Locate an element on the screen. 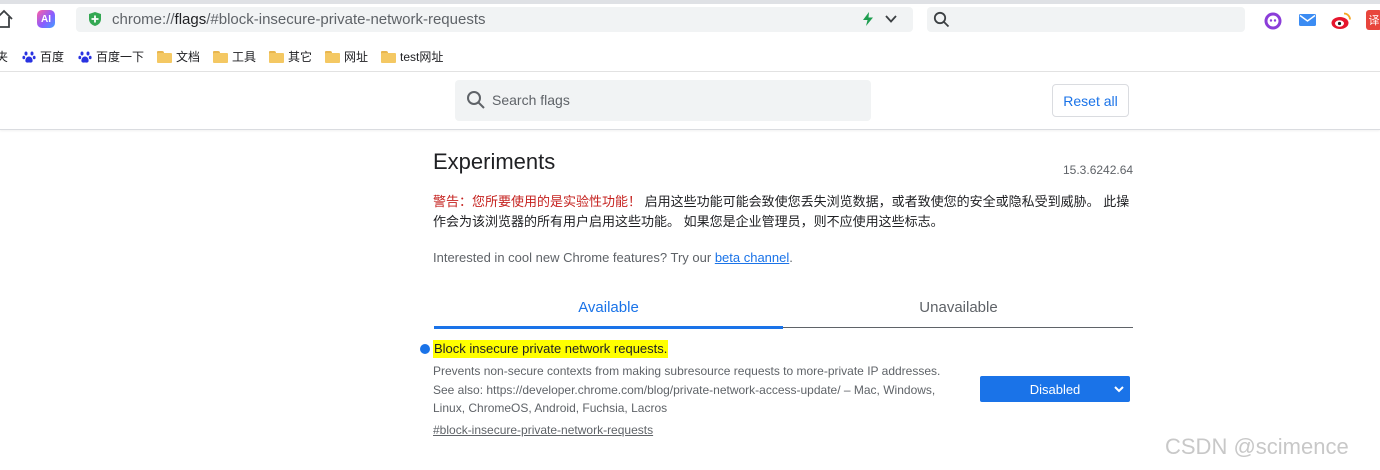 The height and width of the screenshot is (470, 1380). shield-icon is located at coordinates (95, 19).